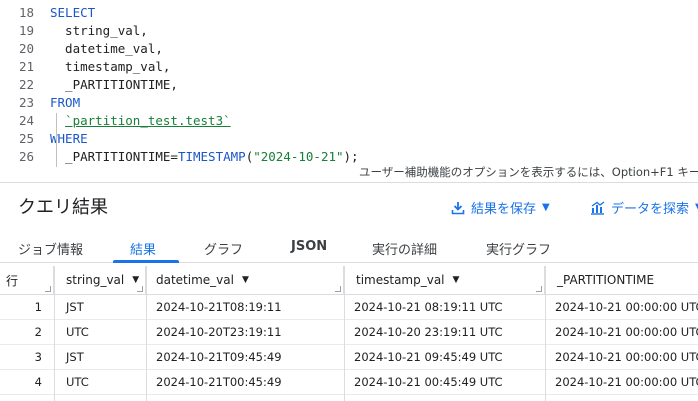  I want to click on code-text: _PARTITIONTIME=TIMESTAMP("2024-10-21");, so click(204, 157).